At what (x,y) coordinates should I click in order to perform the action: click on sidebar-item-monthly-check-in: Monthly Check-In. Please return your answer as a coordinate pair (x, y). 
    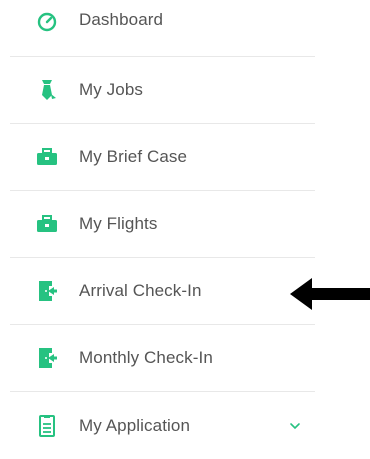
    Looking at the image, I should click on (162, 358).